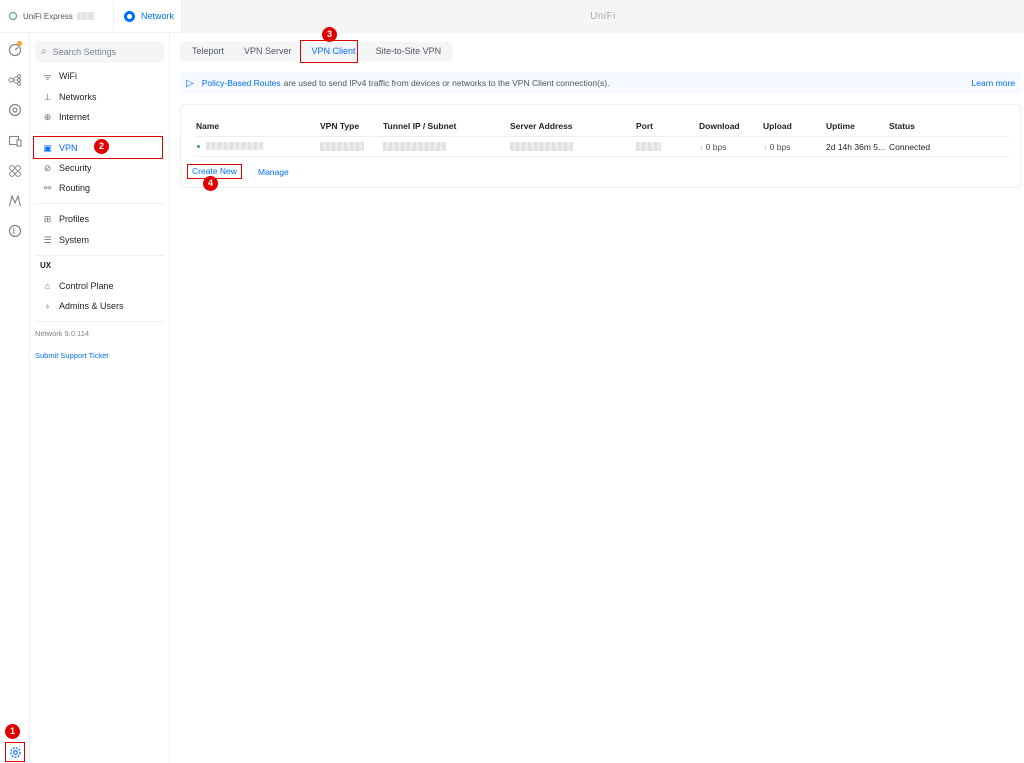 This screenshot has height=763, width=1024. Describe the element at coordinates (71, 355) in the screenshot. I see `support-ticket-link: Submit Support Ticket` at that location.